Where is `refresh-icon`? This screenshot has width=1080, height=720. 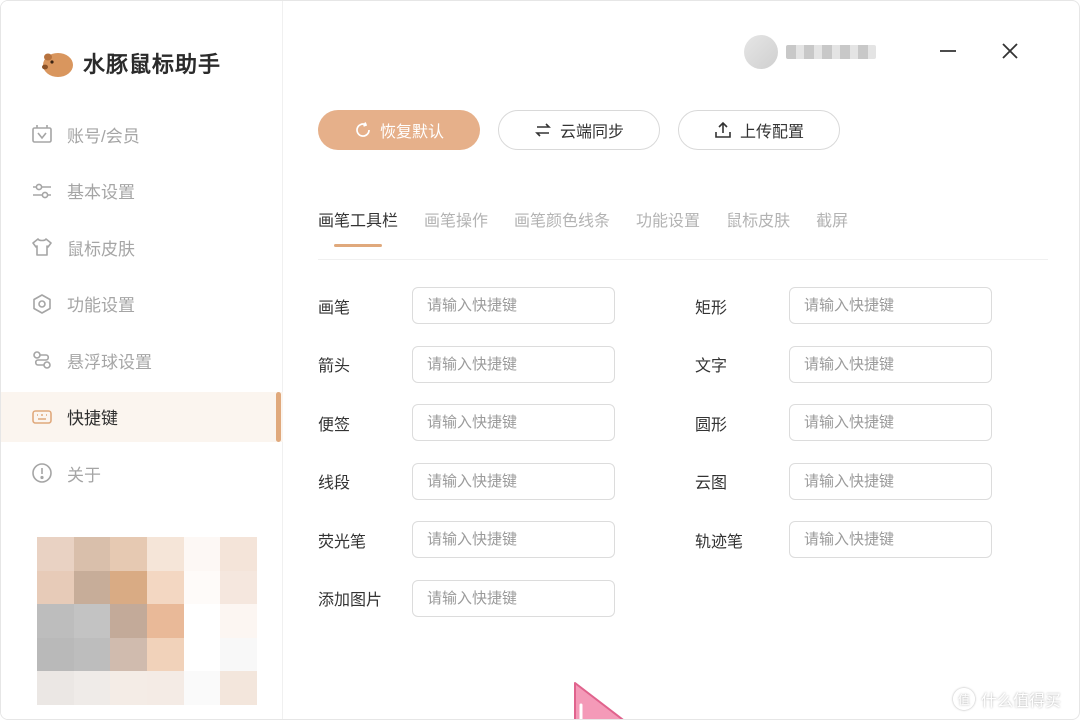
refresh-icon is located at coordinates (363, 129).